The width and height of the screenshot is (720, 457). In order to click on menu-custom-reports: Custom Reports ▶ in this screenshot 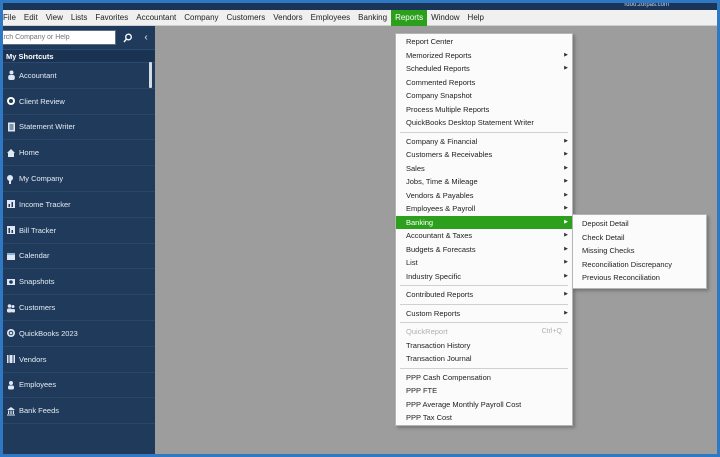, I will do `click(484, 314)`.